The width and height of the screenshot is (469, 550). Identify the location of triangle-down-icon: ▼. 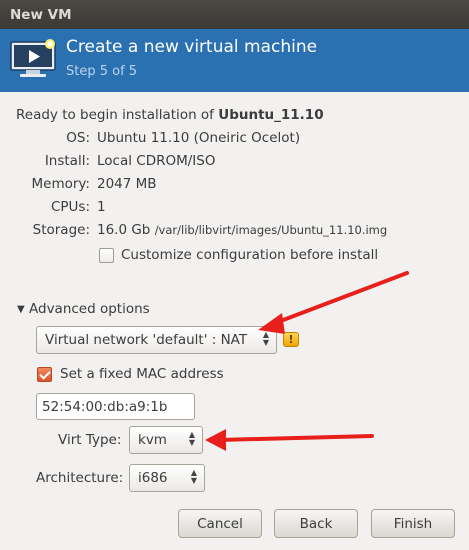
(21, 309).